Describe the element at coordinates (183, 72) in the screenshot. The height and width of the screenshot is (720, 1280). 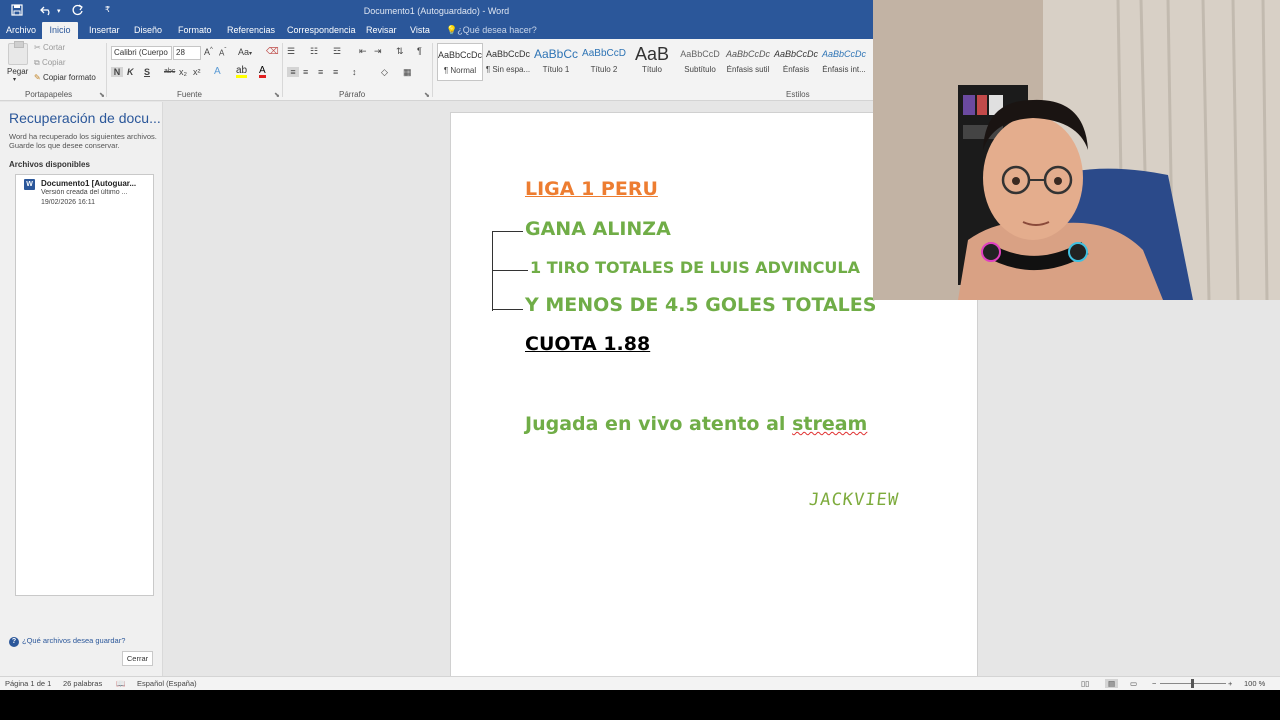
I see `subscript-button: x₂` at that location.